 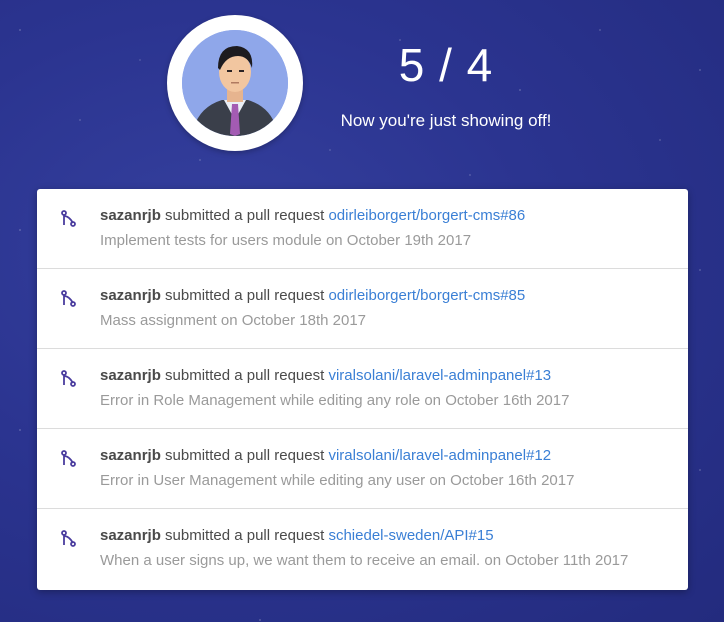 I want to click on avatar-image, so click(x=235, y=83).